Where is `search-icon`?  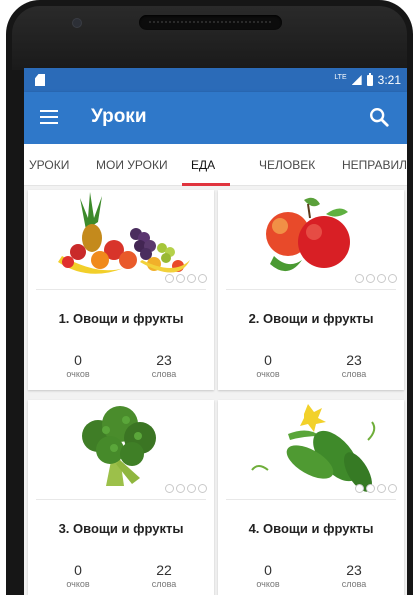 search-icon is located at coordinates (379, 117).